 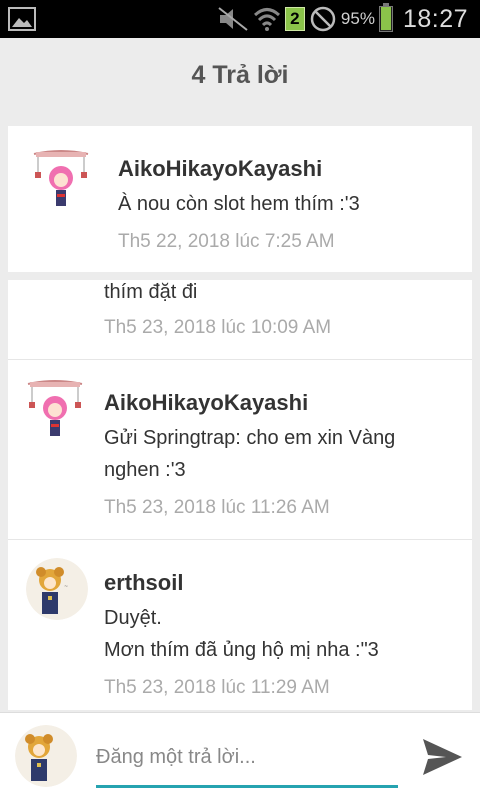 What do you see at coordinates (46, 756) in the screenshot?
I see `user-avatar` at bounding box center [46, 756].